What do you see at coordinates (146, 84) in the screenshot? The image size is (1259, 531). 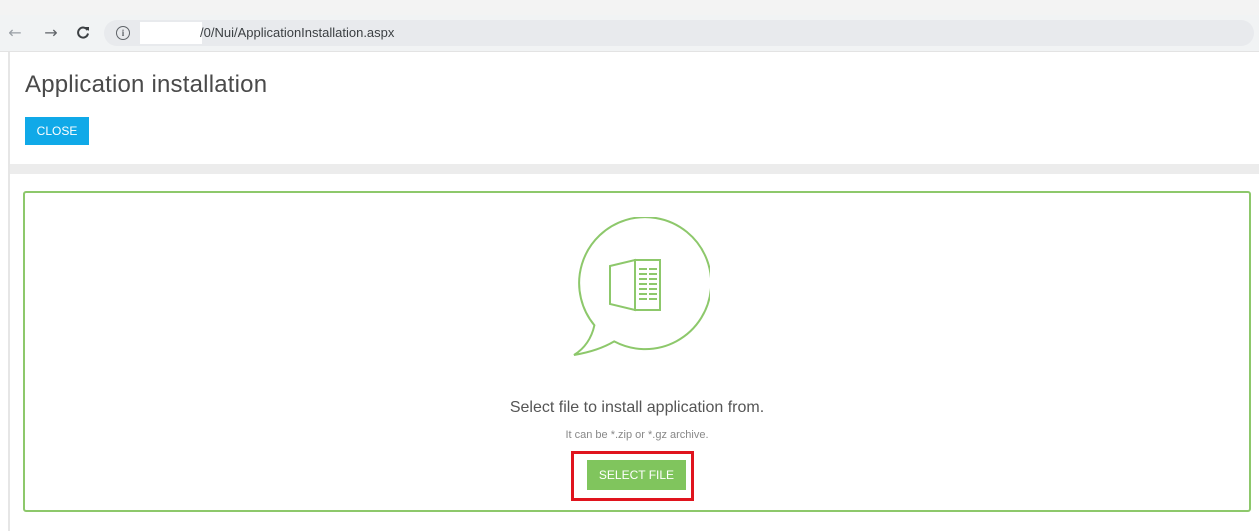 I see `page-title: Application installation` at bounding box center [146, 84].